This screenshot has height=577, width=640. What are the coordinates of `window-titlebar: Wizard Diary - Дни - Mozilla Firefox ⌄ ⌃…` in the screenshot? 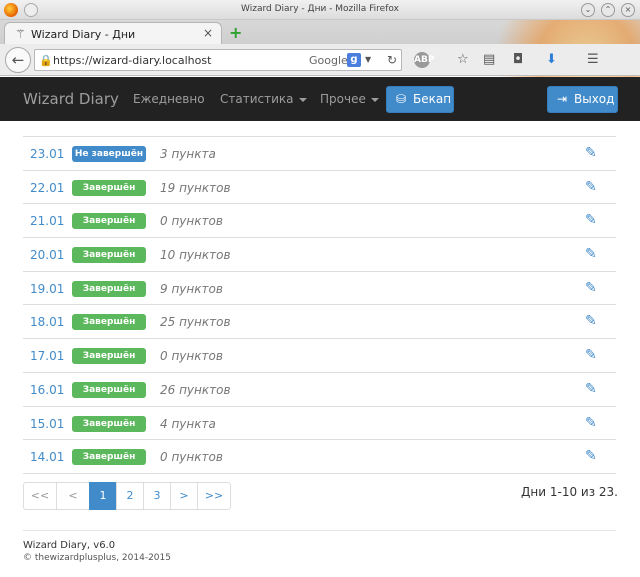 It's located at (320, 10).